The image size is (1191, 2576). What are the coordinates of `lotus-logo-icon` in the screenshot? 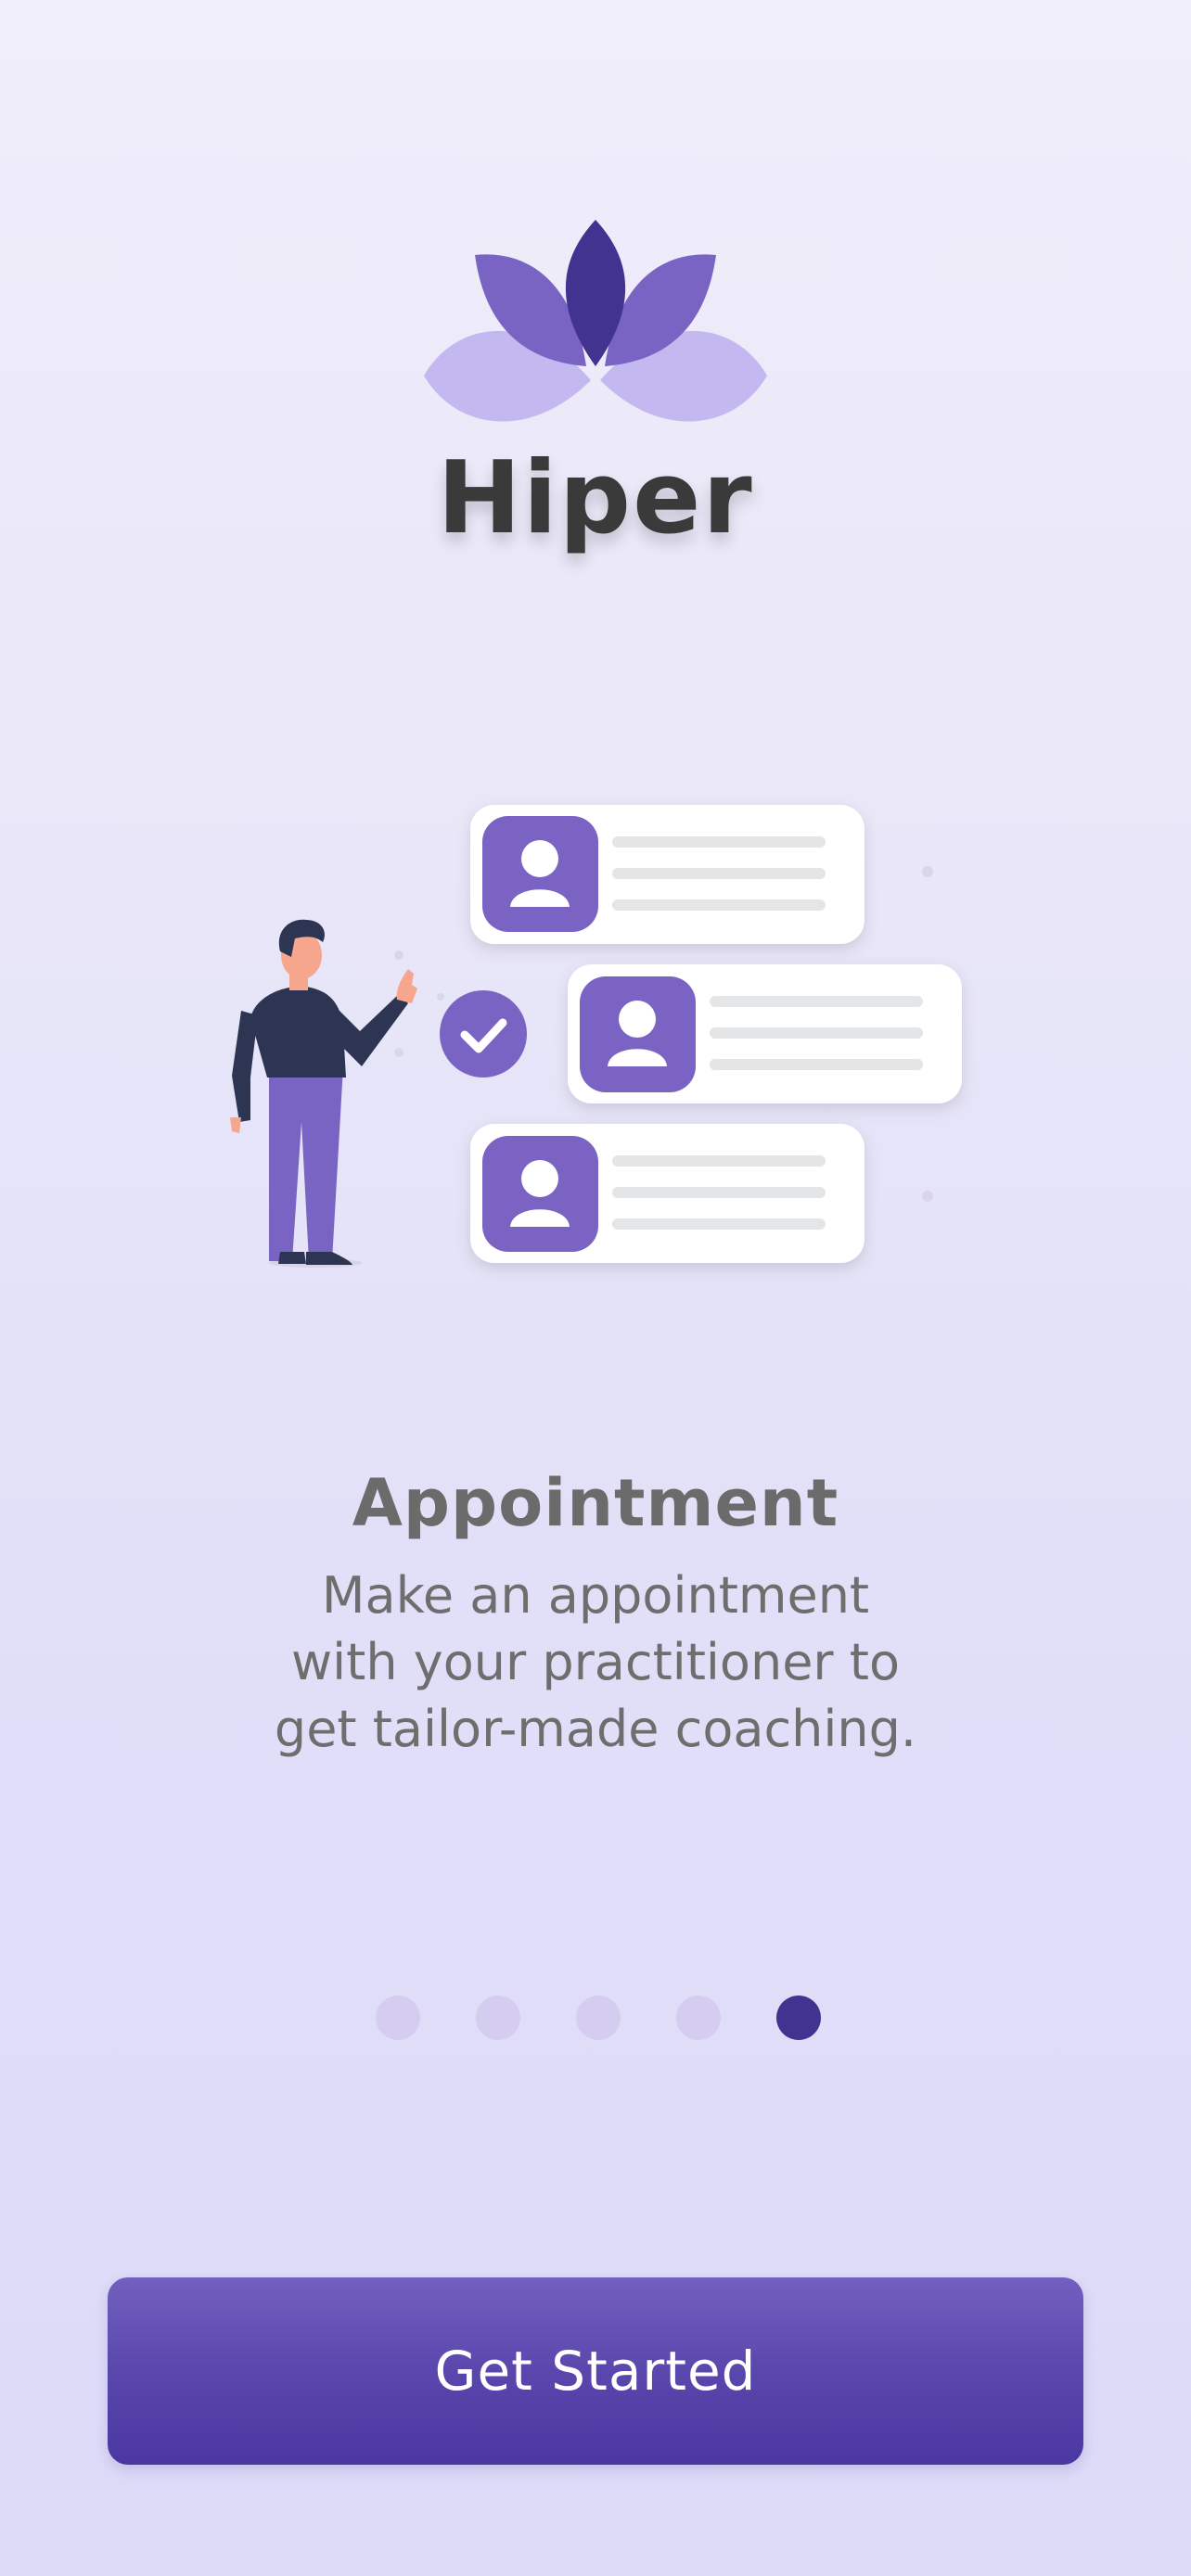 It's located at (595, 321).